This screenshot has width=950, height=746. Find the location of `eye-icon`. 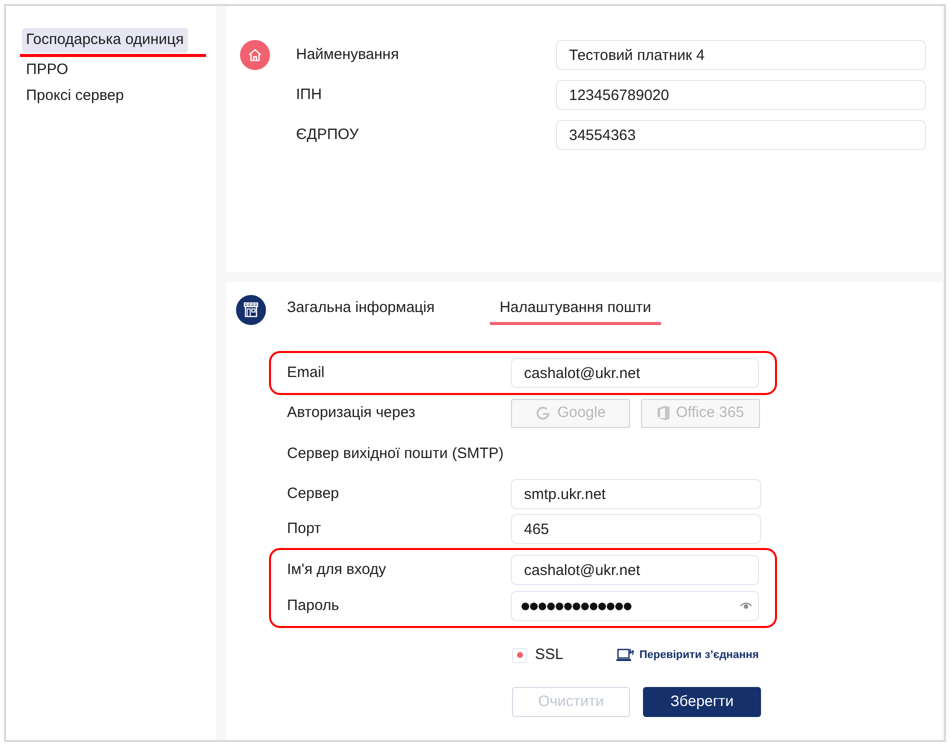

eye-icon is located at coordinates (746, 606).